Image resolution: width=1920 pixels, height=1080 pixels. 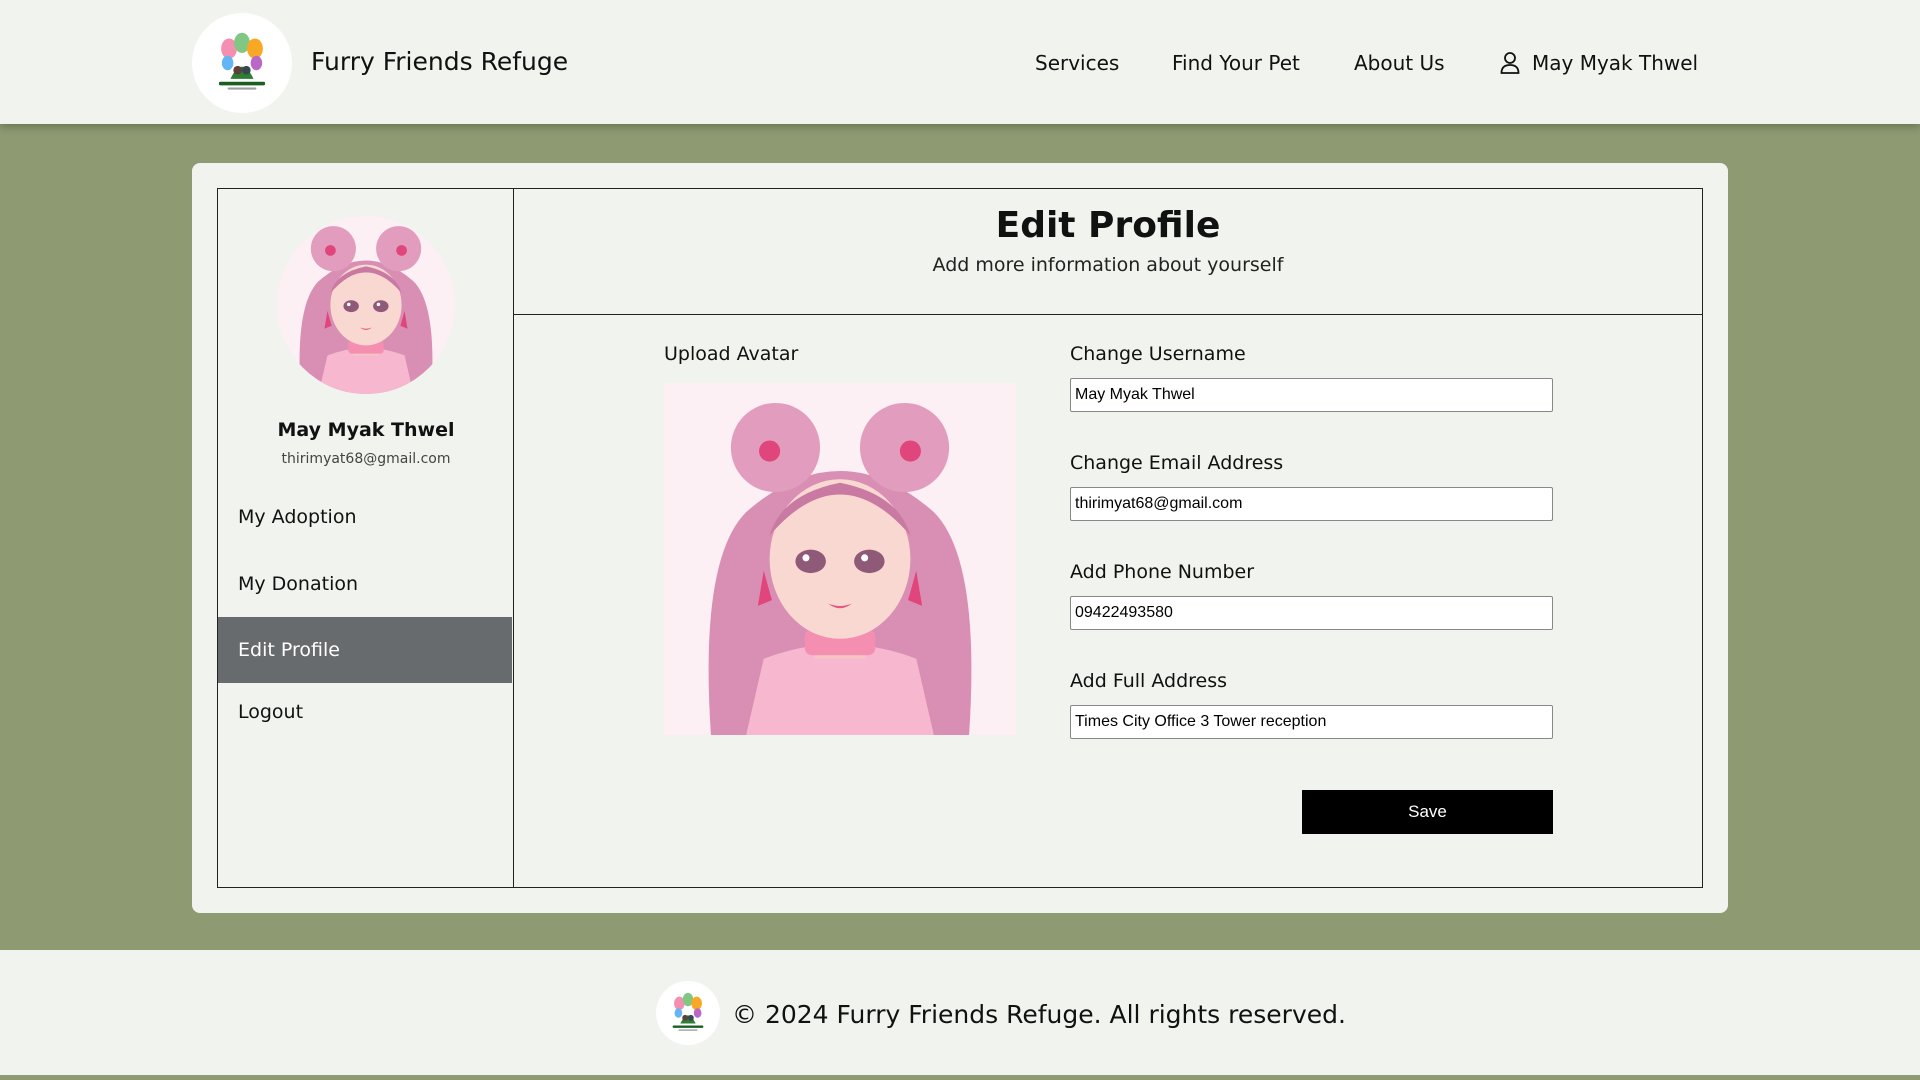 I want to click on upload-avatar-area, so click(x=840, y=559).